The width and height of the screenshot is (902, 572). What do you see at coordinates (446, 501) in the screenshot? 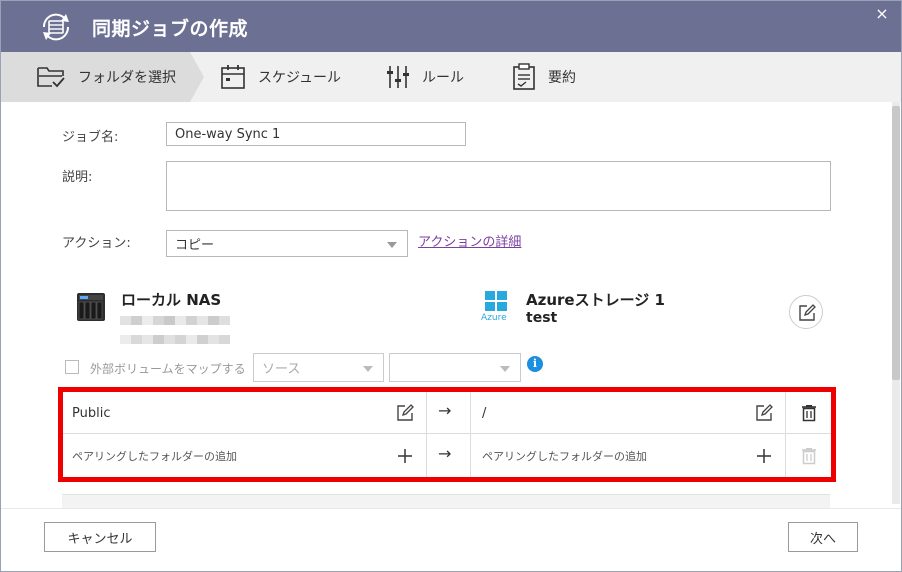
I see `content-overflow-strip` at bounding box center [446, 501].